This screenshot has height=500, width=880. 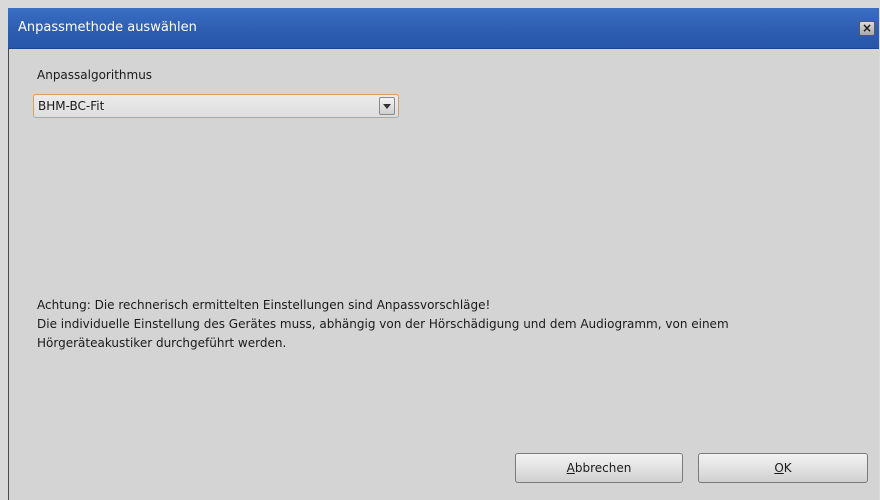 I want to click on ok-label: K, so click(x=787, y=468).